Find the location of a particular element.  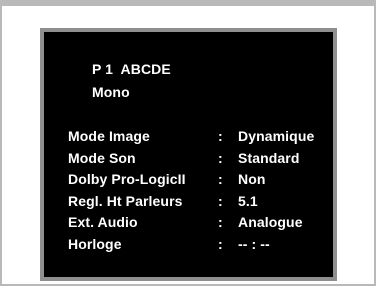

menu-value: Standard is located at coordinates (269, 157).